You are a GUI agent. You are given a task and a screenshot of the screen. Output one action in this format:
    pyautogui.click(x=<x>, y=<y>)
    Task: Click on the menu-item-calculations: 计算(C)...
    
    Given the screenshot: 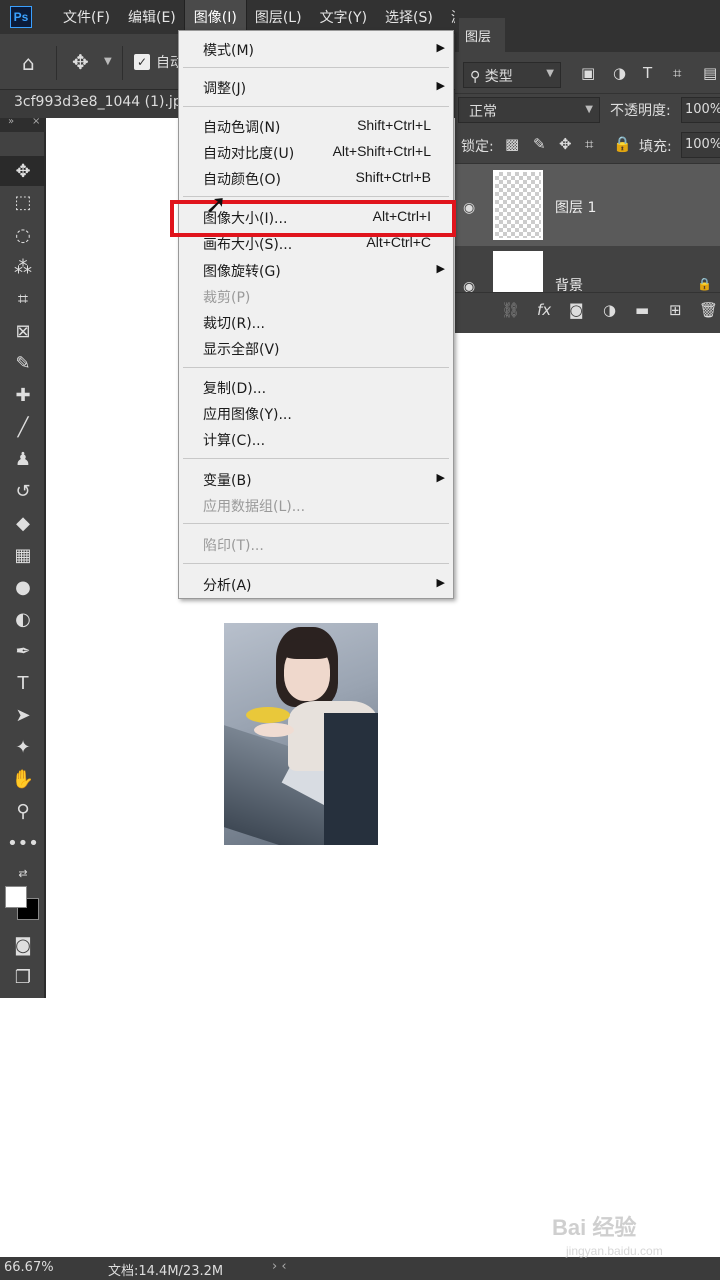 What is the action you would take?
    pyautogui.click(x=316, y=439)
    